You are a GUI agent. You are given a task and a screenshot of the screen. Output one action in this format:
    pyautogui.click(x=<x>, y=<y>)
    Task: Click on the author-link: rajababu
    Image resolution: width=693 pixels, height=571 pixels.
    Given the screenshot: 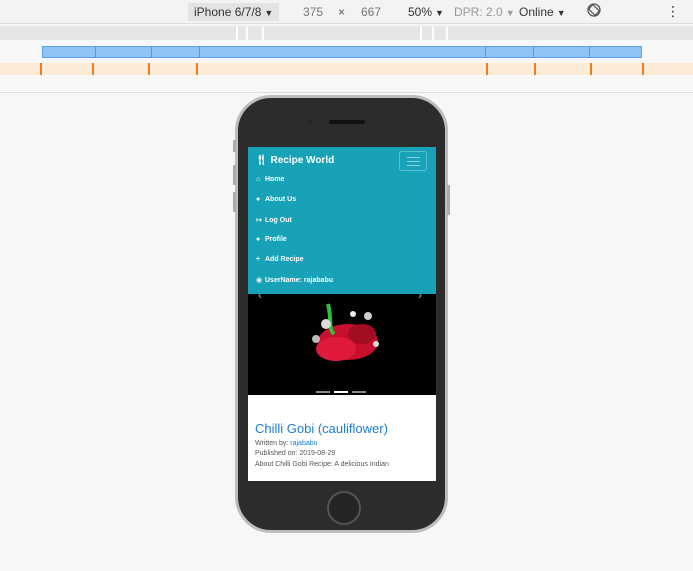 What is the action you would take?
    pyautogui.click(x=303, y=443)
    